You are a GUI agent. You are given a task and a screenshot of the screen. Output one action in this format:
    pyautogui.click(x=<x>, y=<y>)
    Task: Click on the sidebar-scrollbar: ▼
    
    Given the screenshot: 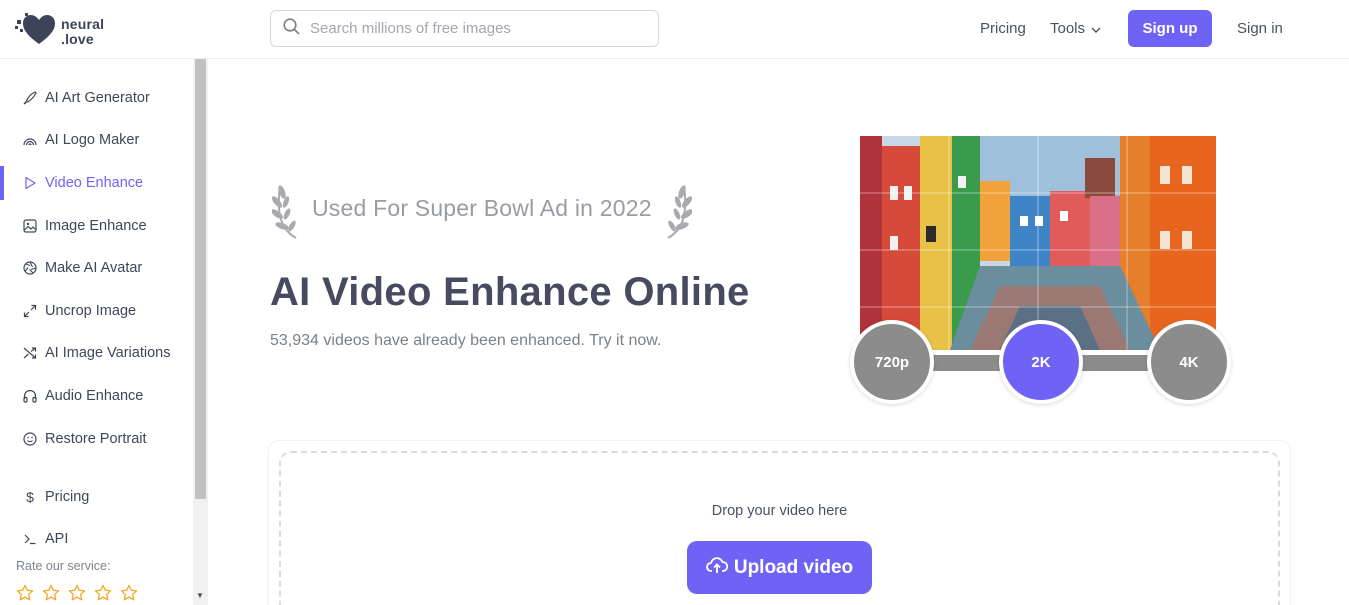 What is the action you would take?
    pyautogui.click(x=200, y=332)
    